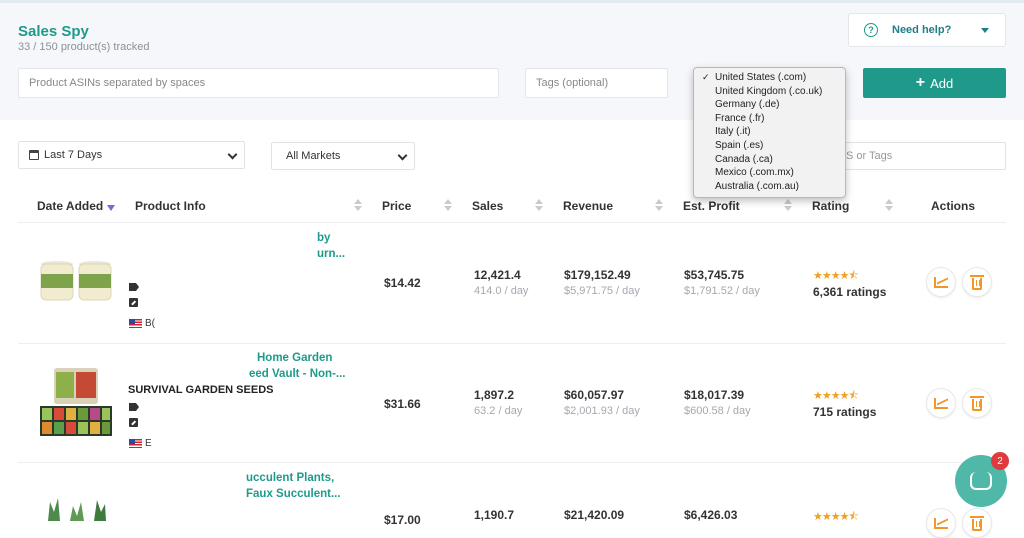  I want to click on market-option: France (.fr), so click(769, 119).